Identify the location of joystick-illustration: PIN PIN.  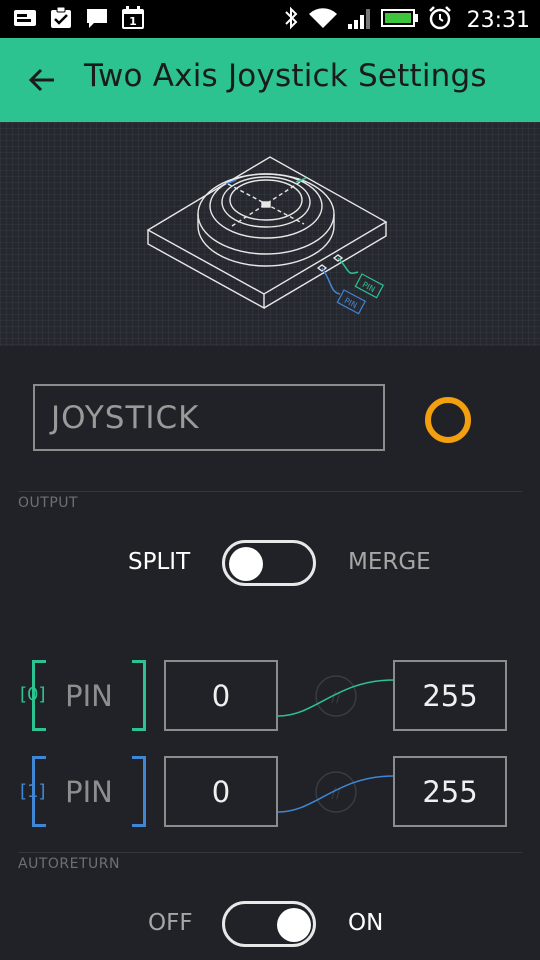
(267, 235).